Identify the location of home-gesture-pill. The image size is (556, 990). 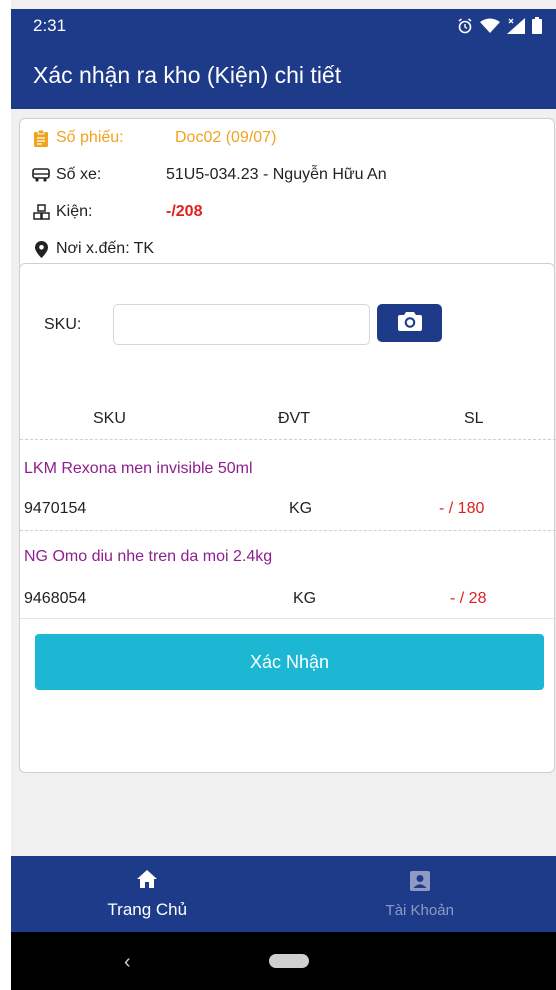
(289, 961).